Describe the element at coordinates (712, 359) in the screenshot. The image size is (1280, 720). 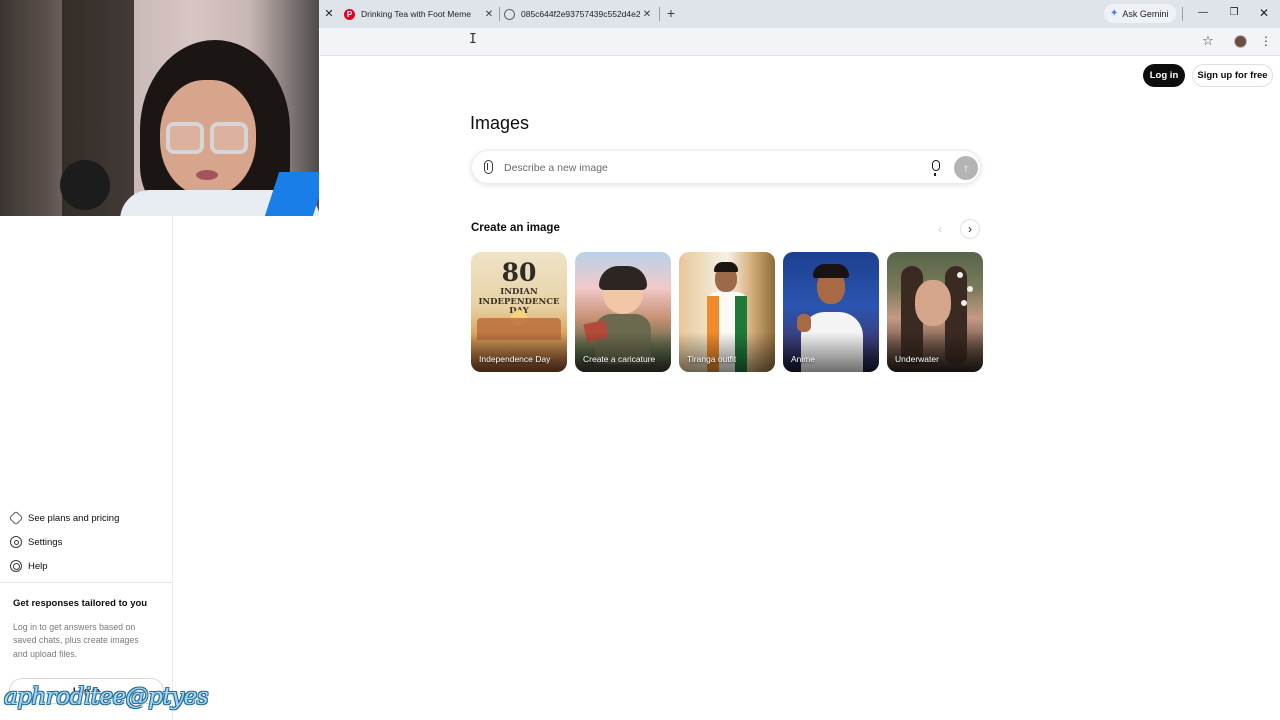
I see `card-label: Tiranga outfit` at that location.